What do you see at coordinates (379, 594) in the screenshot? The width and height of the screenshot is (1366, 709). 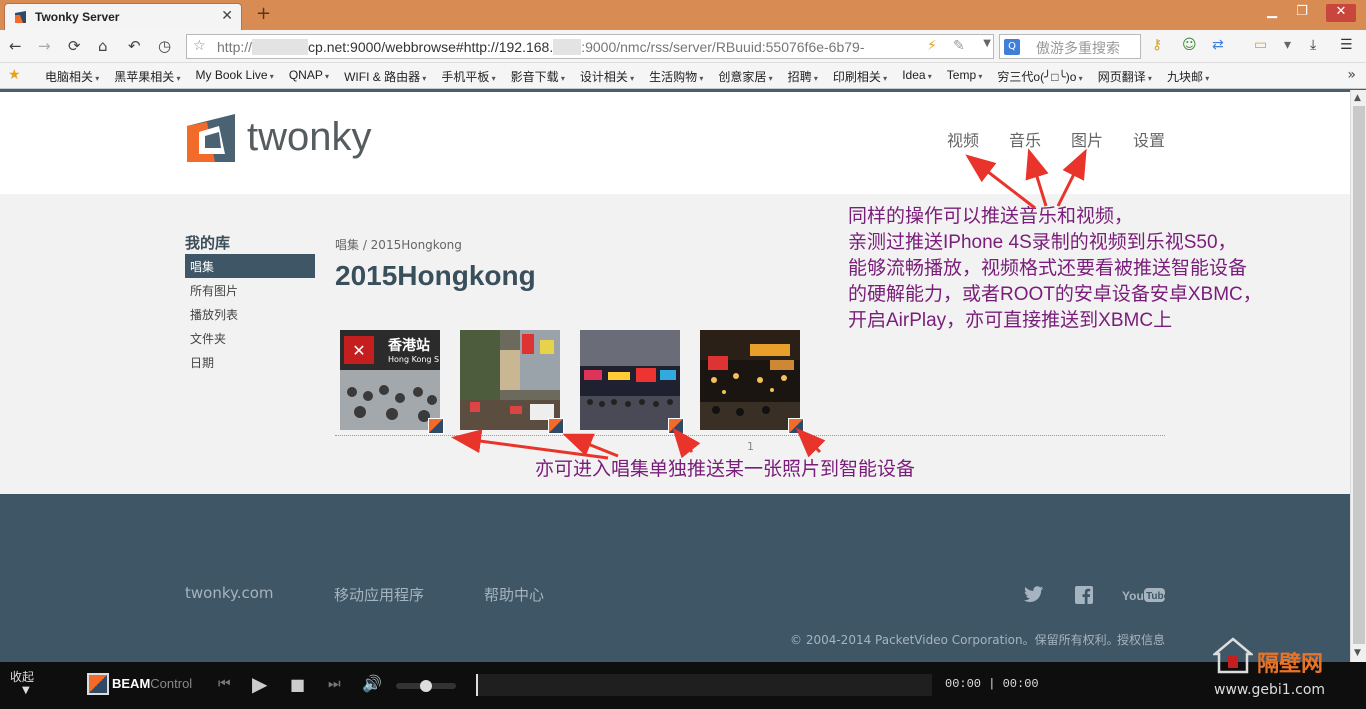 I see `footer-link-mobile-apps: 移动应用程序` at bounding box center [379, 594].